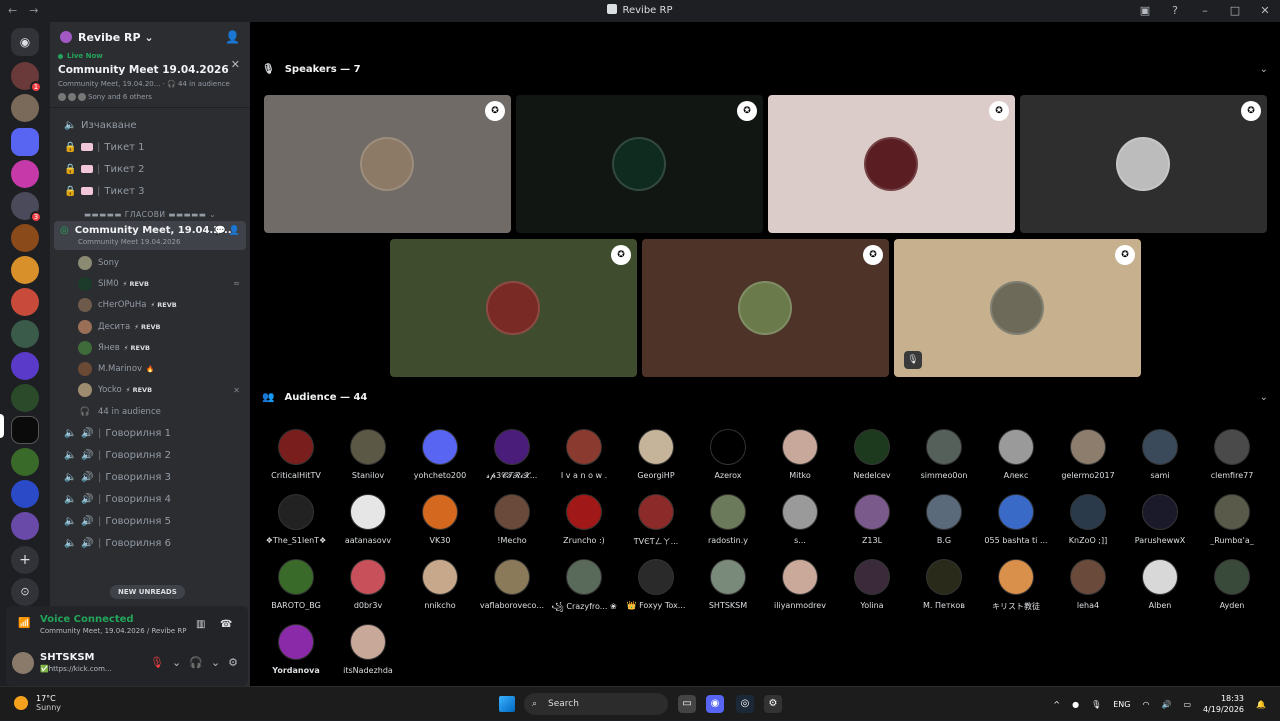  What do you see at coordinates (368, 454) in the screenshot?
I see `audience-member: Stanilov` at bounding box center [368, 454].